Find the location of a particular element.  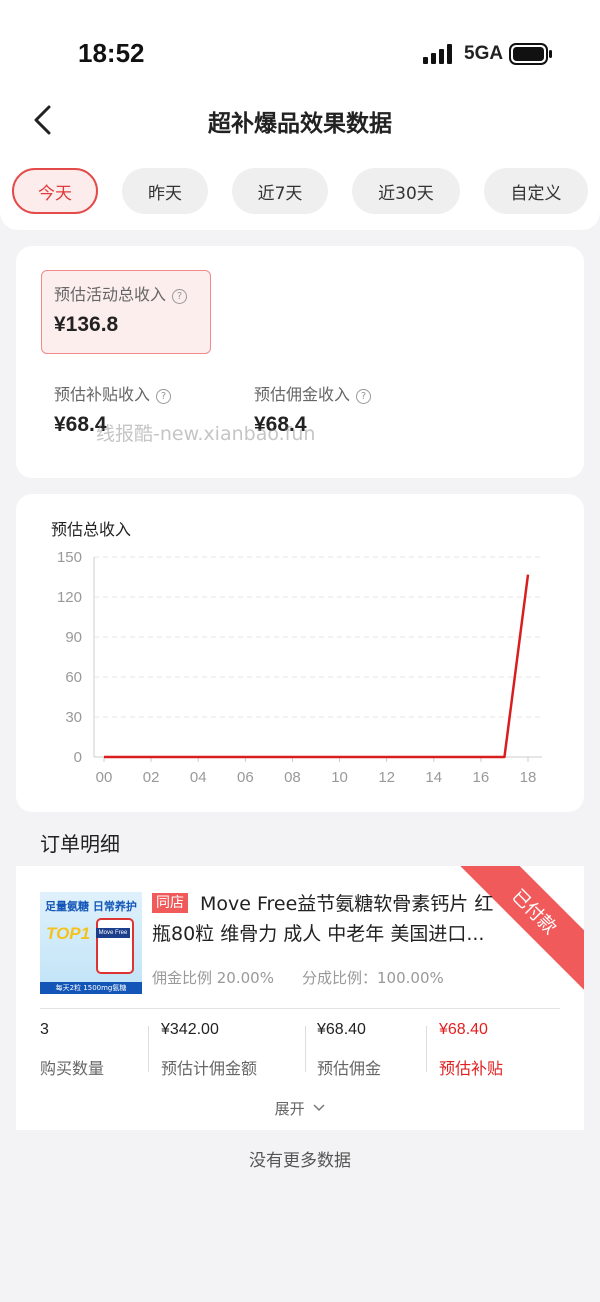

commission-rate: 佣金比例 20.00% is located at coordinates (213, 978).